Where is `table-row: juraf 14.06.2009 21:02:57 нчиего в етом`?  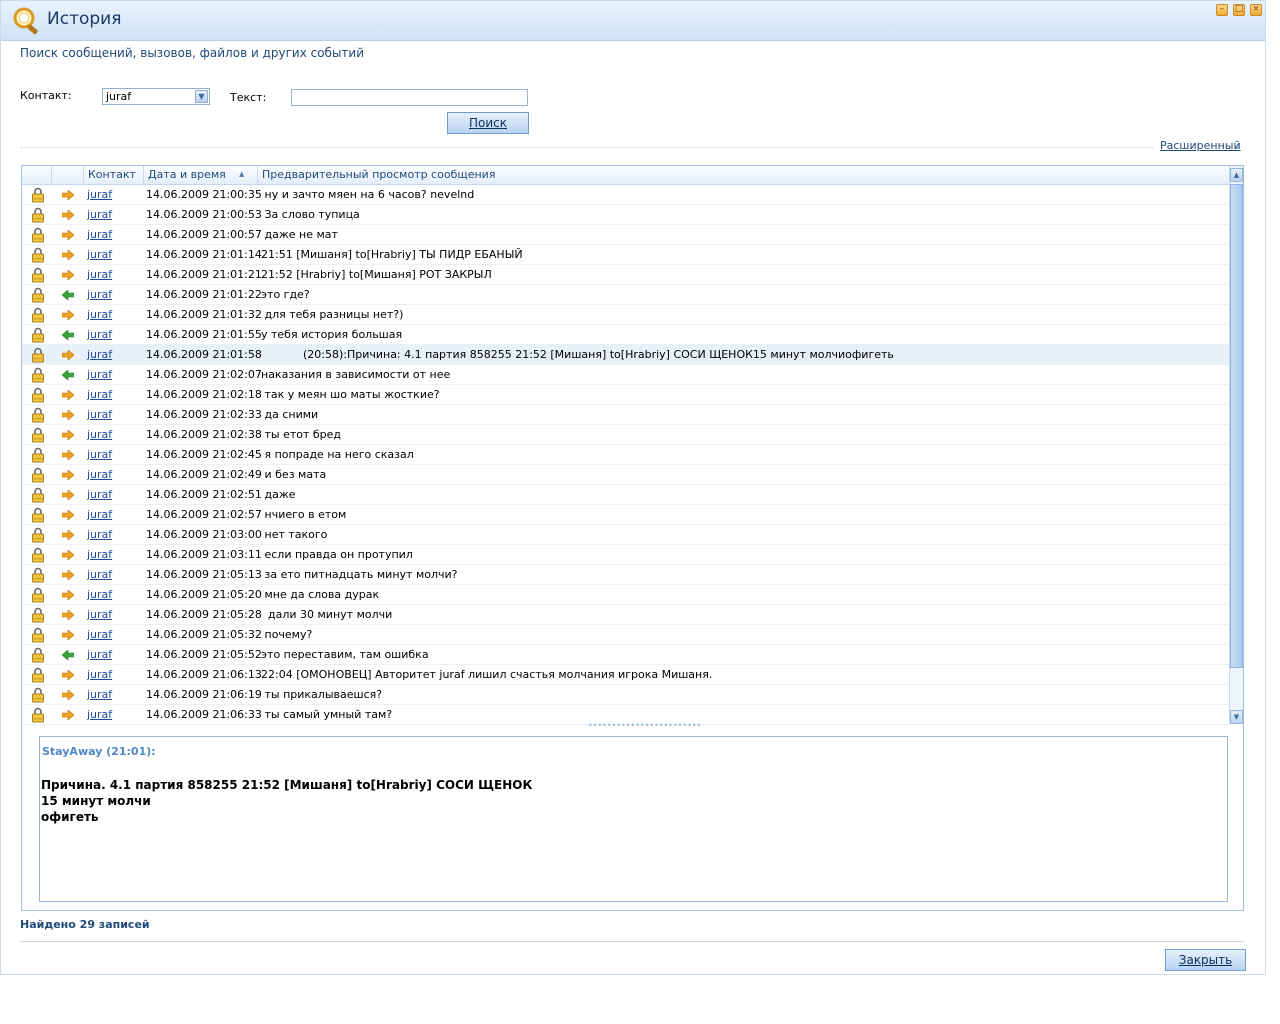 table-row: juraf 14.06.2009 21:02:57 нчиего в етом is located at coordinates (625, 515).